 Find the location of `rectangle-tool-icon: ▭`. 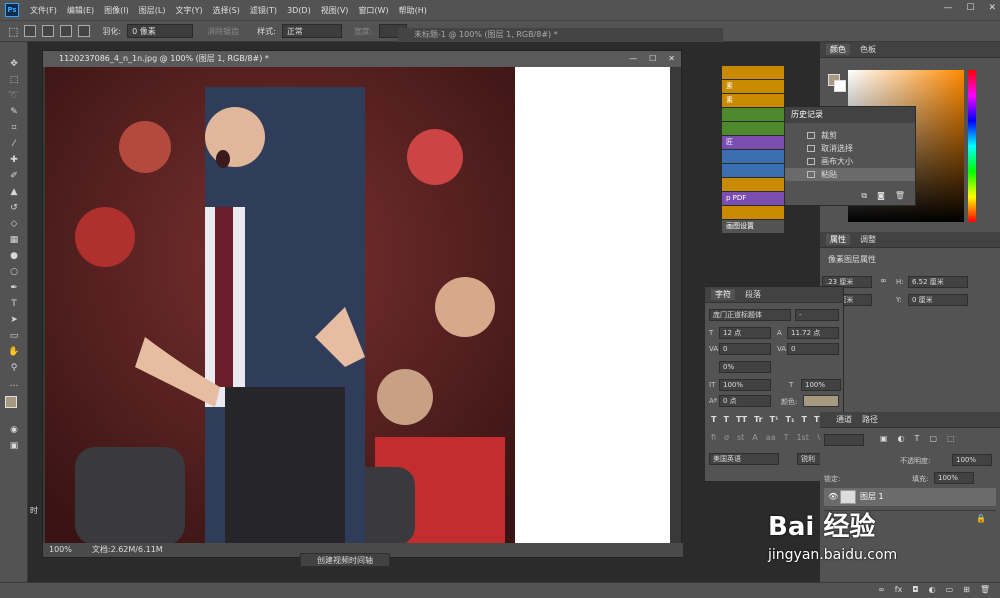

rectangle-tool-icon: ▭ is located at coordinates (14, 336).